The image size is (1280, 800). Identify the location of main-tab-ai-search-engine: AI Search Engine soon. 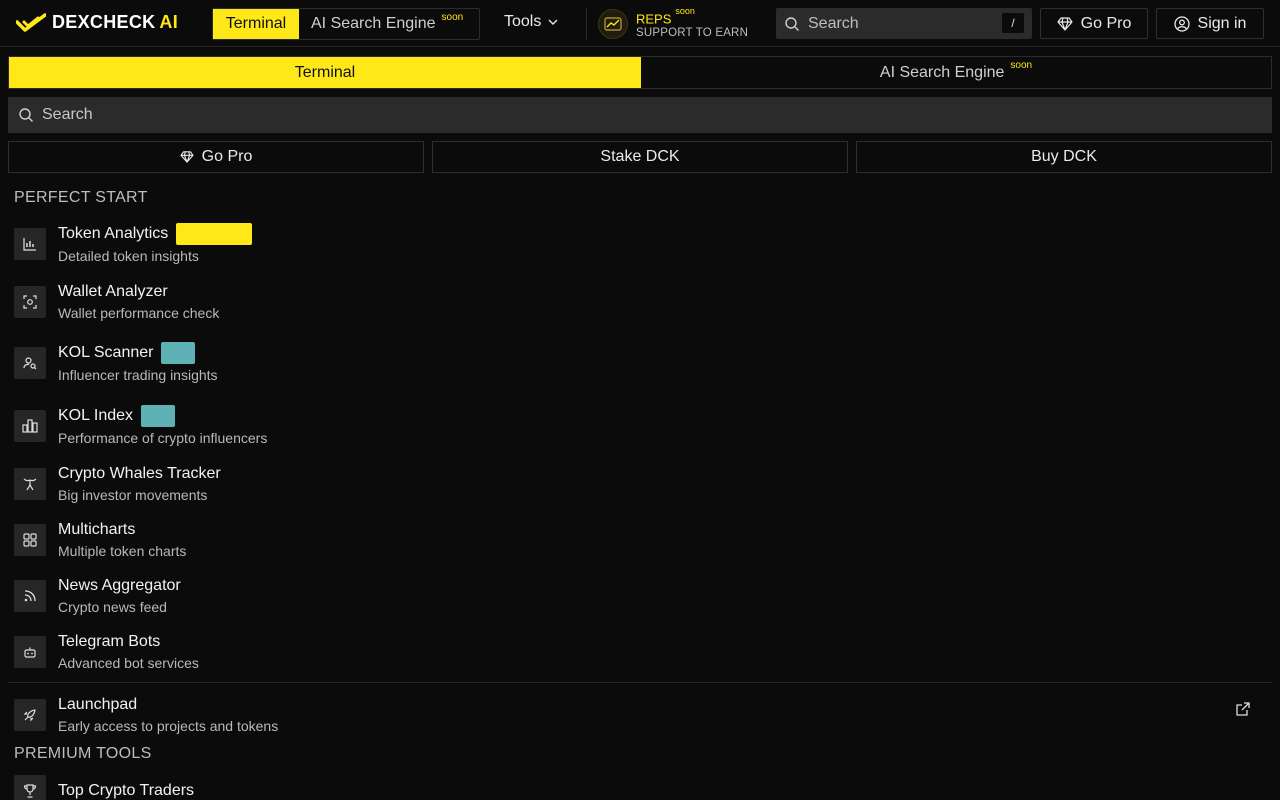
(956, 72).